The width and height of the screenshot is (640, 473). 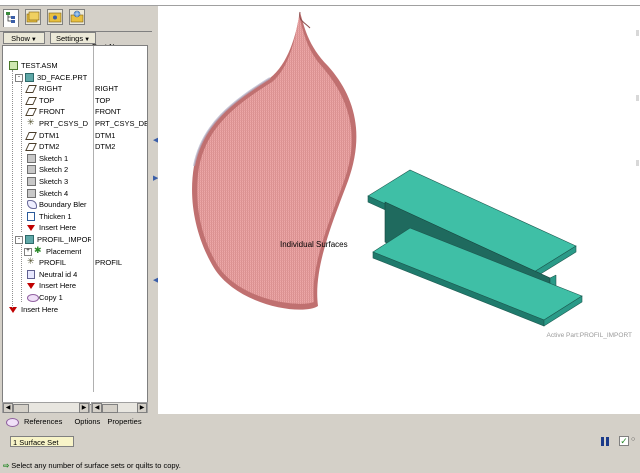 I want to click on tree-item: Neutral id 4, so click(x=75, y=274).